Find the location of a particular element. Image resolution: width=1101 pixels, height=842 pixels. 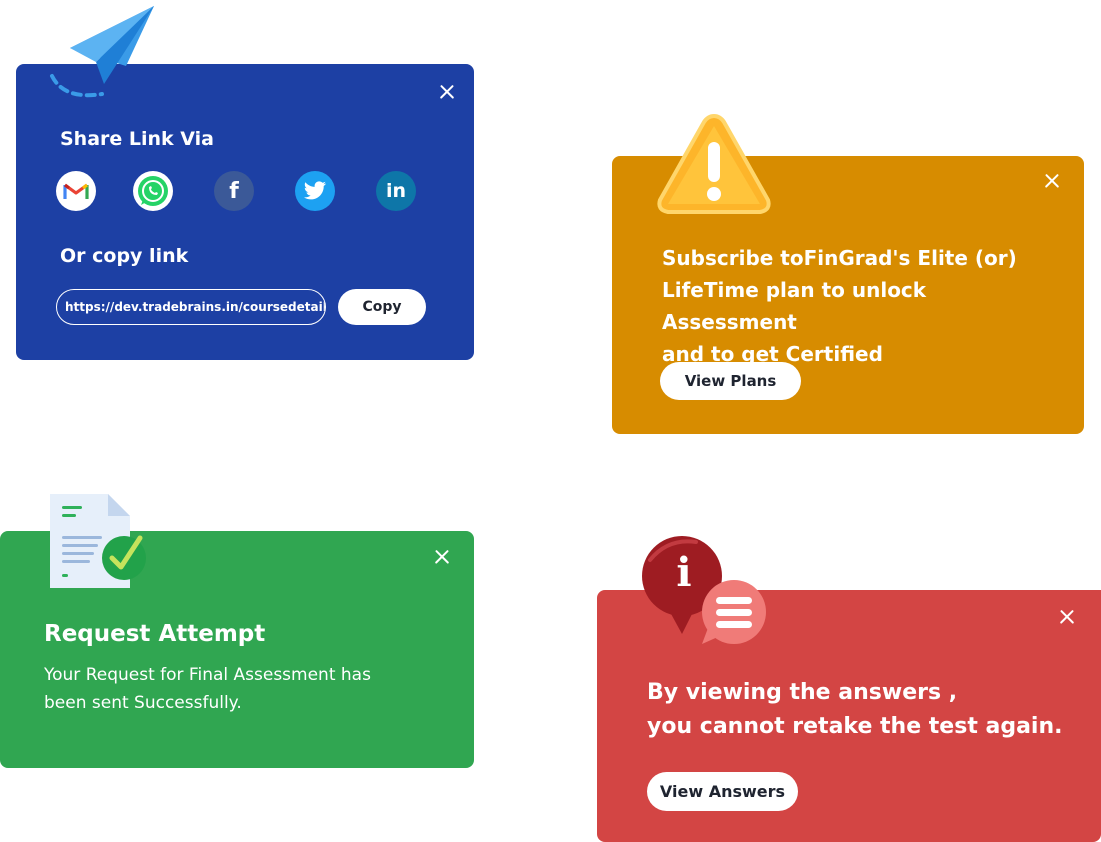

info-chat-icon is located at coordinates (704, 590).